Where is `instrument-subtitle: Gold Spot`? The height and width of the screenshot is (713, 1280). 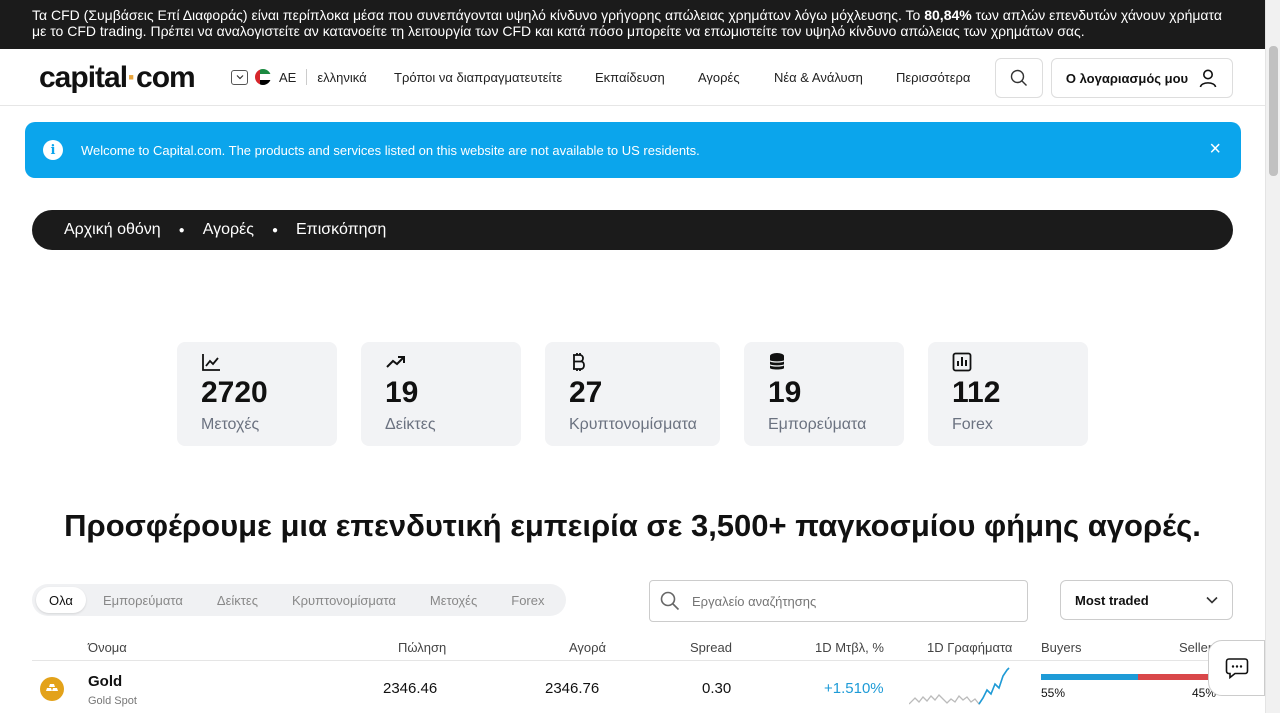 instrument-subtitle: Gold Spot is located at coordinates (112, 701).